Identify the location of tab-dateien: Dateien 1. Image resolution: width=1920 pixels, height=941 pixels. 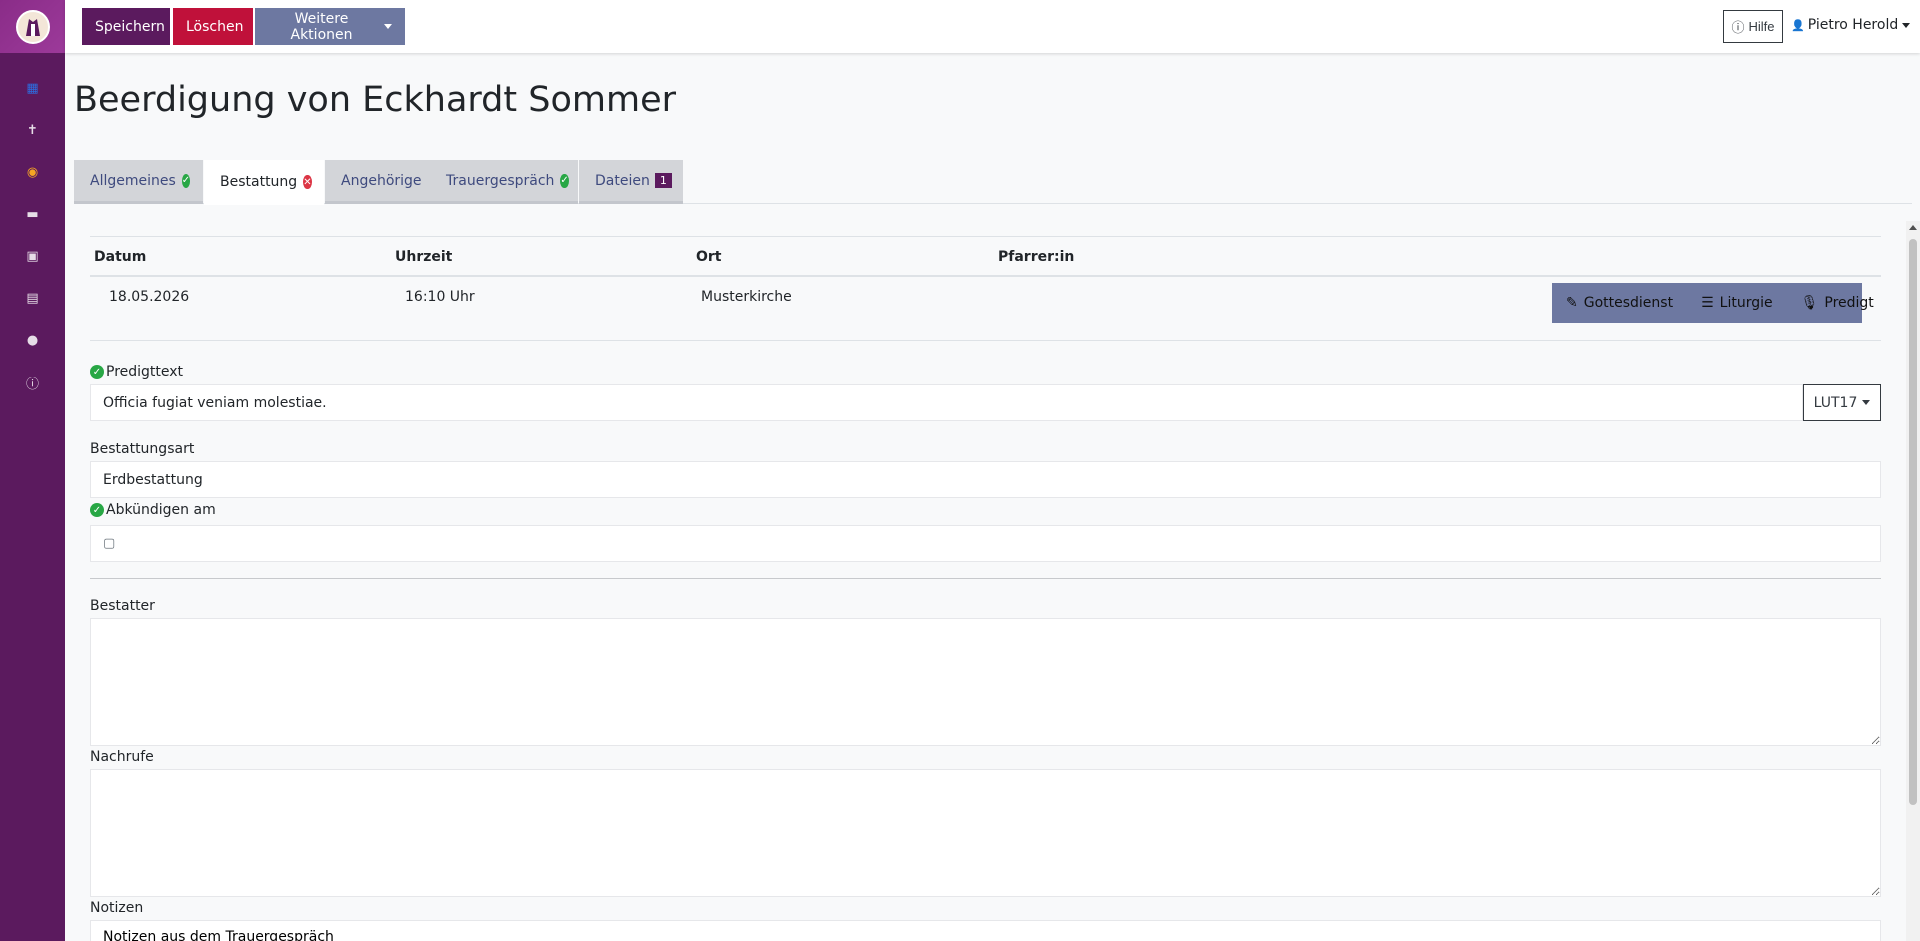
(631, 182).